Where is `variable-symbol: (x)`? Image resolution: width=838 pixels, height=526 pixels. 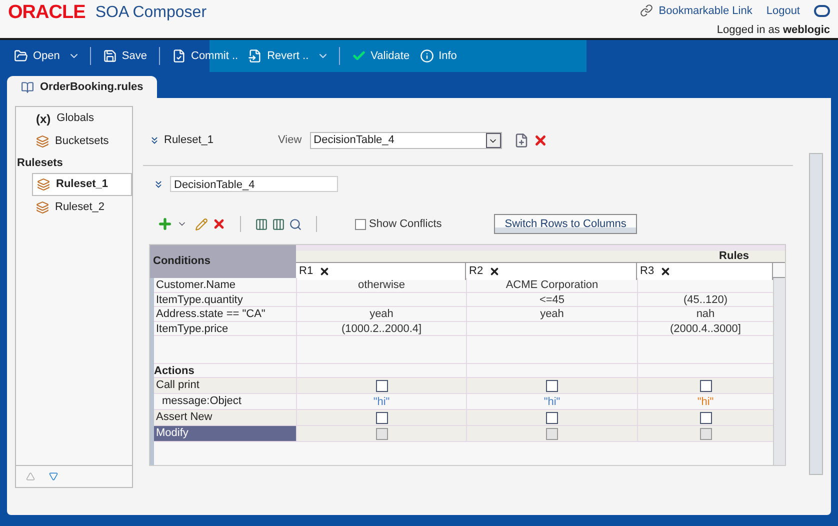
variable-symbol: (x) is located at coordinates (43, 119).